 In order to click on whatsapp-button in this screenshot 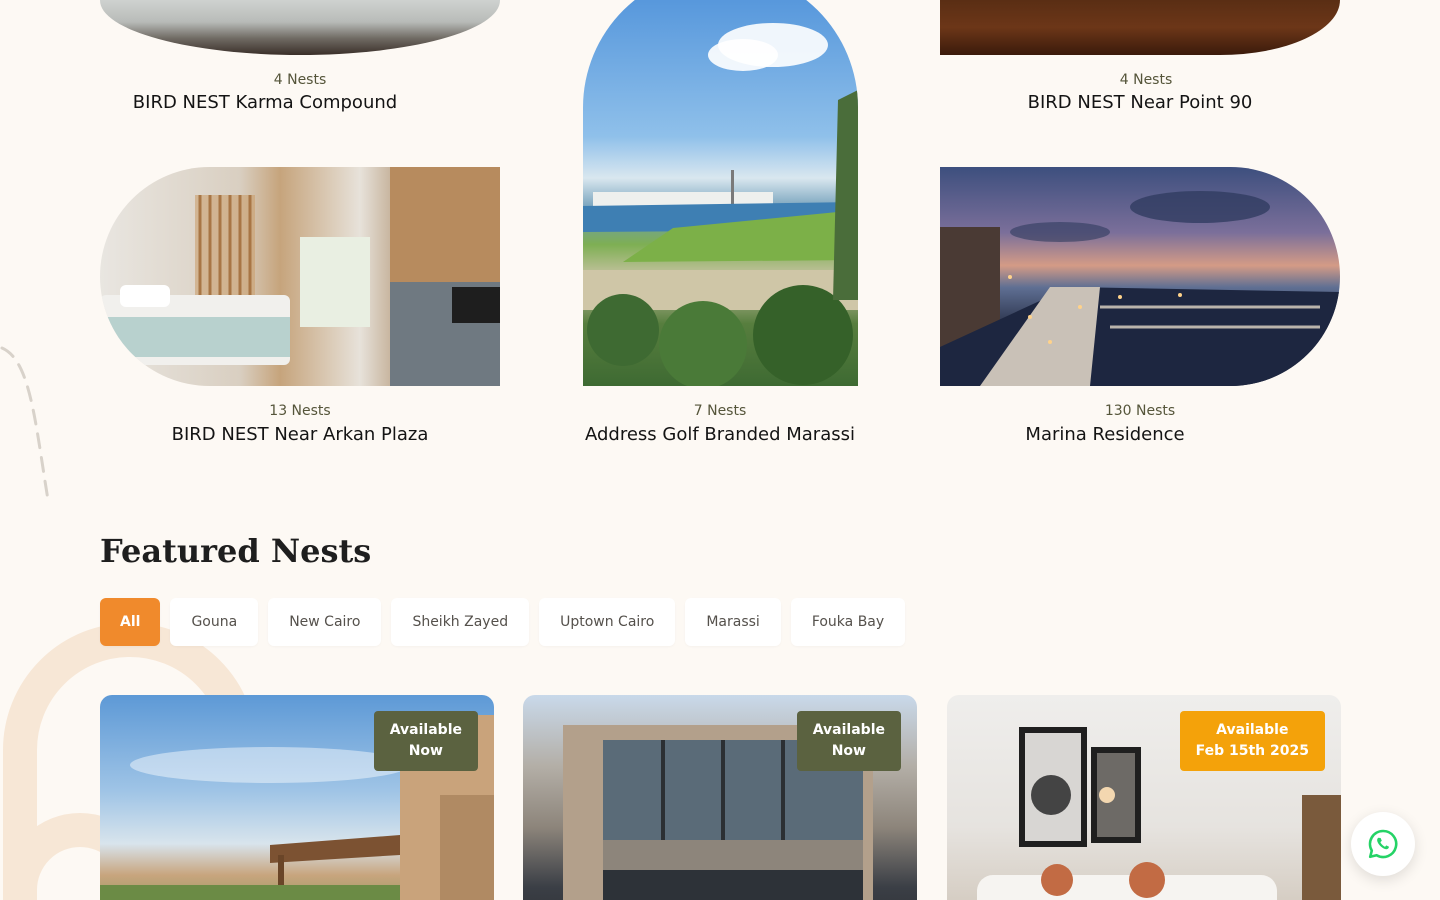, I will do `click(1383, 844)`.